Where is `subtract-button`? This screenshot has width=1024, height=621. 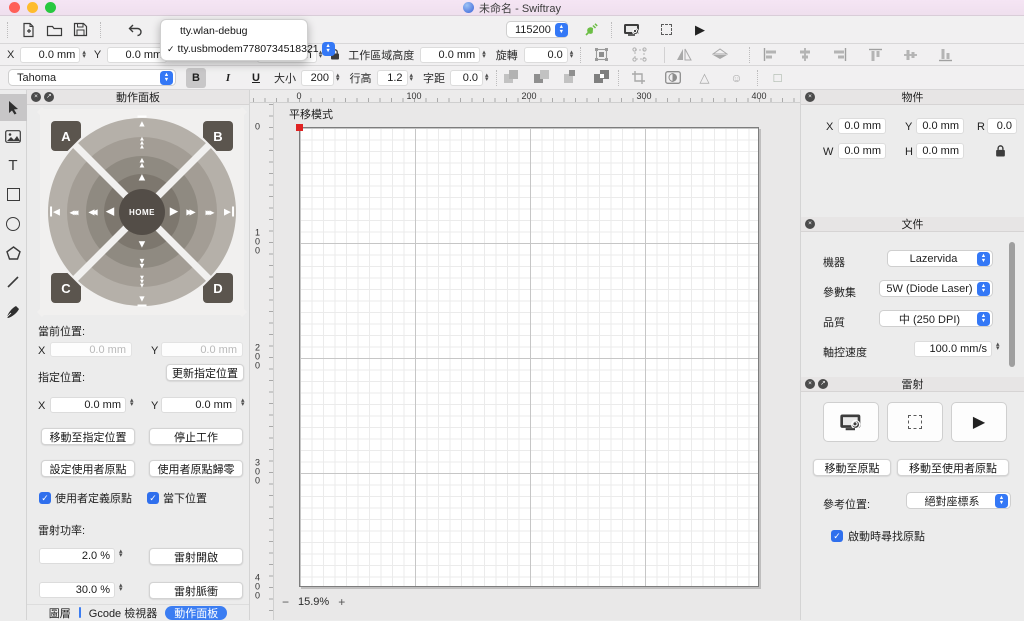
subtract-button is located at coordinates (542, 77).